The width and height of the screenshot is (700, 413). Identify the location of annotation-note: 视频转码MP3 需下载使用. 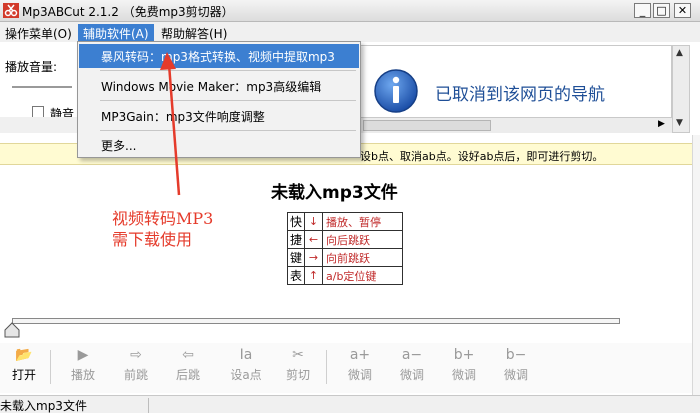
(162, 229).